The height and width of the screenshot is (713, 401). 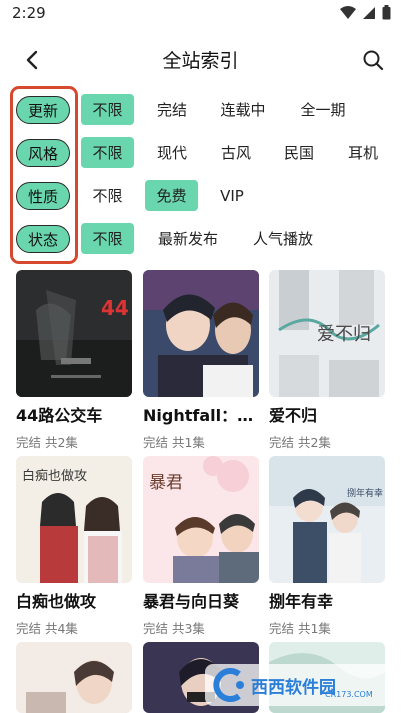 I want to click on filter-option: 完结, so click(x=172, y=109).